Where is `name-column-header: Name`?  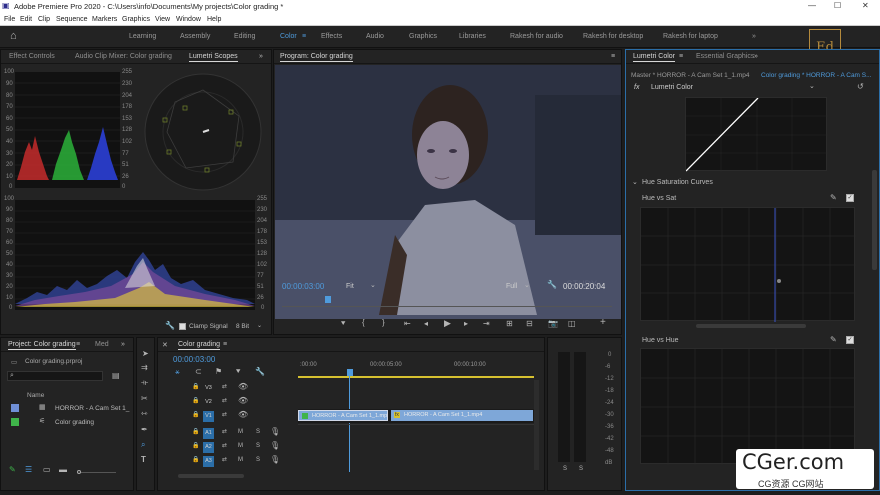 name-column-header: Name is located at coordinates (35, 395).